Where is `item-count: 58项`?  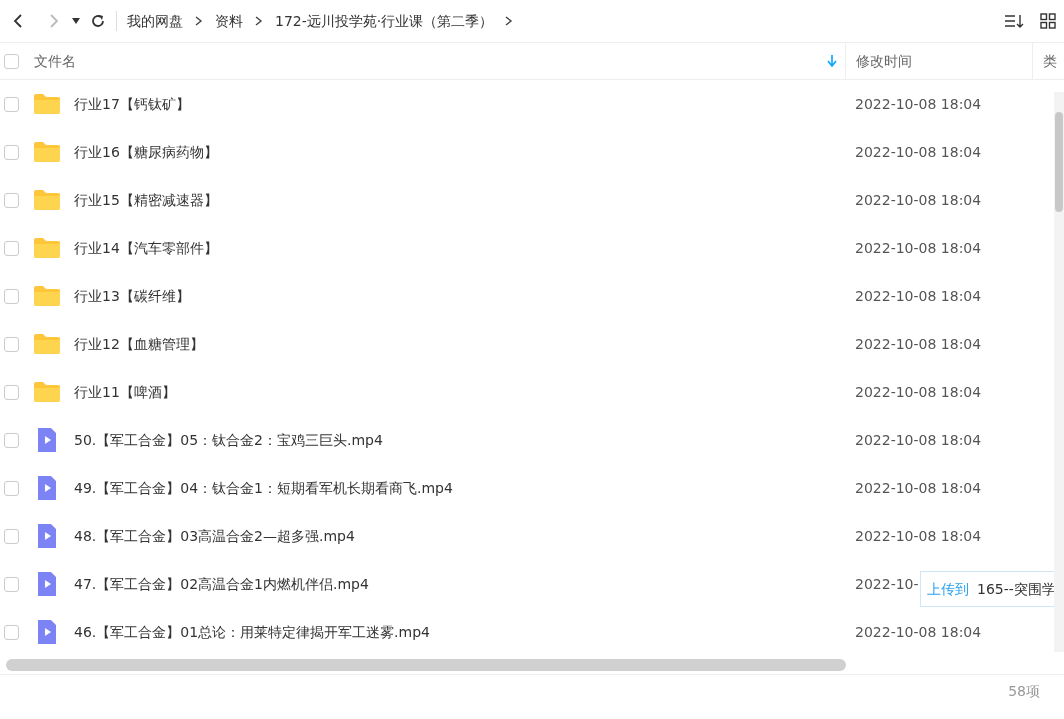
item-count: 58项 is located at coordinates (1024, 691).